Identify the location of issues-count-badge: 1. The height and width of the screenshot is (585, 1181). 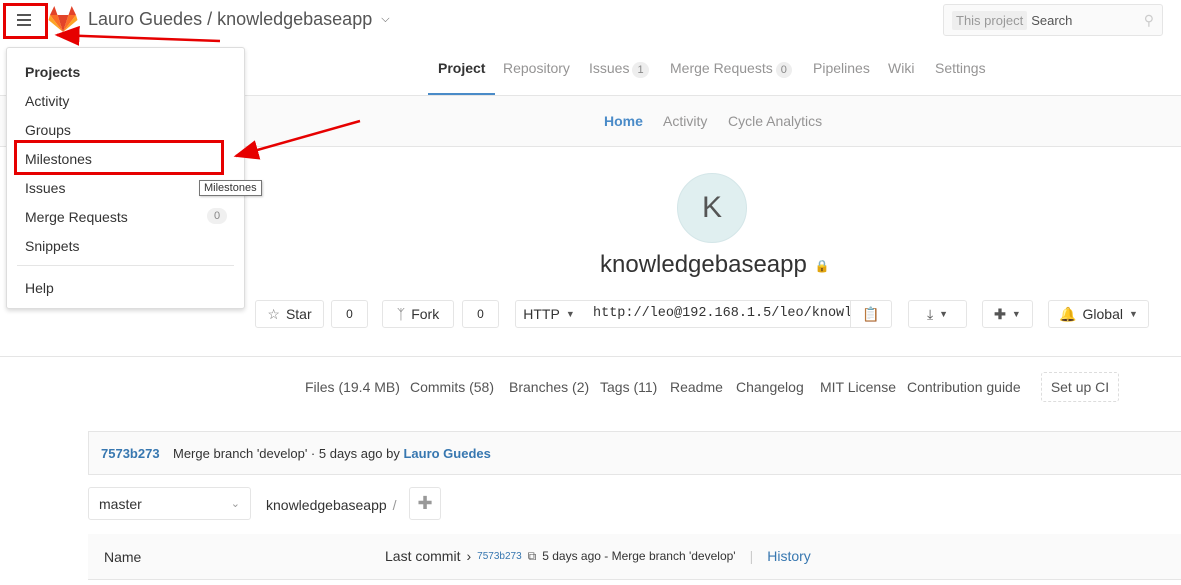
(640, 70).